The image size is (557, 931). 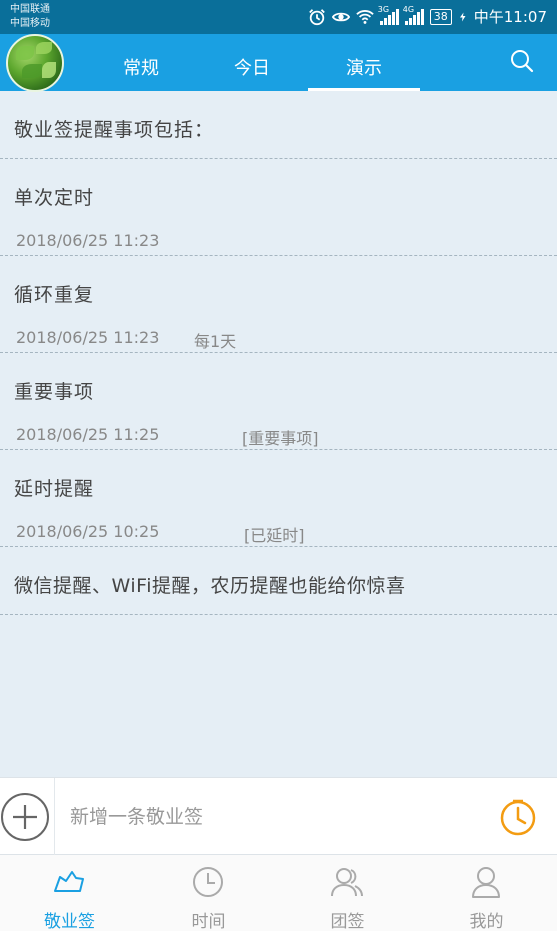 What do you see at coordinates (30, 9) in the screenshot?
I see `carrier-1: 中国联通` at bounding box center [30, 9].